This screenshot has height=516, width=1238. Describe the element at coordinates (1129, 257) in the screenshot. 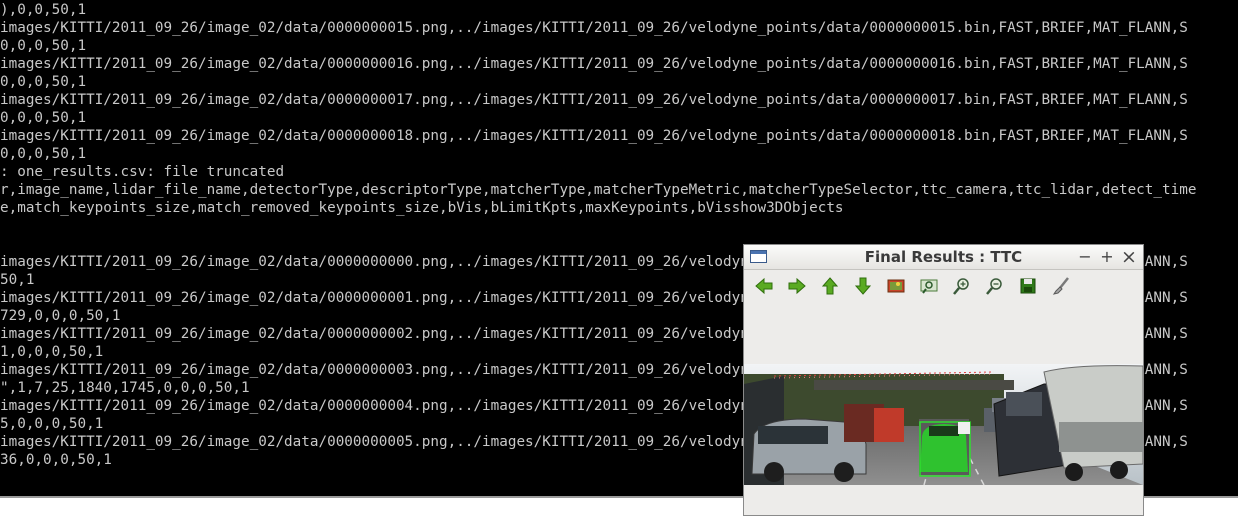

I see `close-button: ×` at that location.